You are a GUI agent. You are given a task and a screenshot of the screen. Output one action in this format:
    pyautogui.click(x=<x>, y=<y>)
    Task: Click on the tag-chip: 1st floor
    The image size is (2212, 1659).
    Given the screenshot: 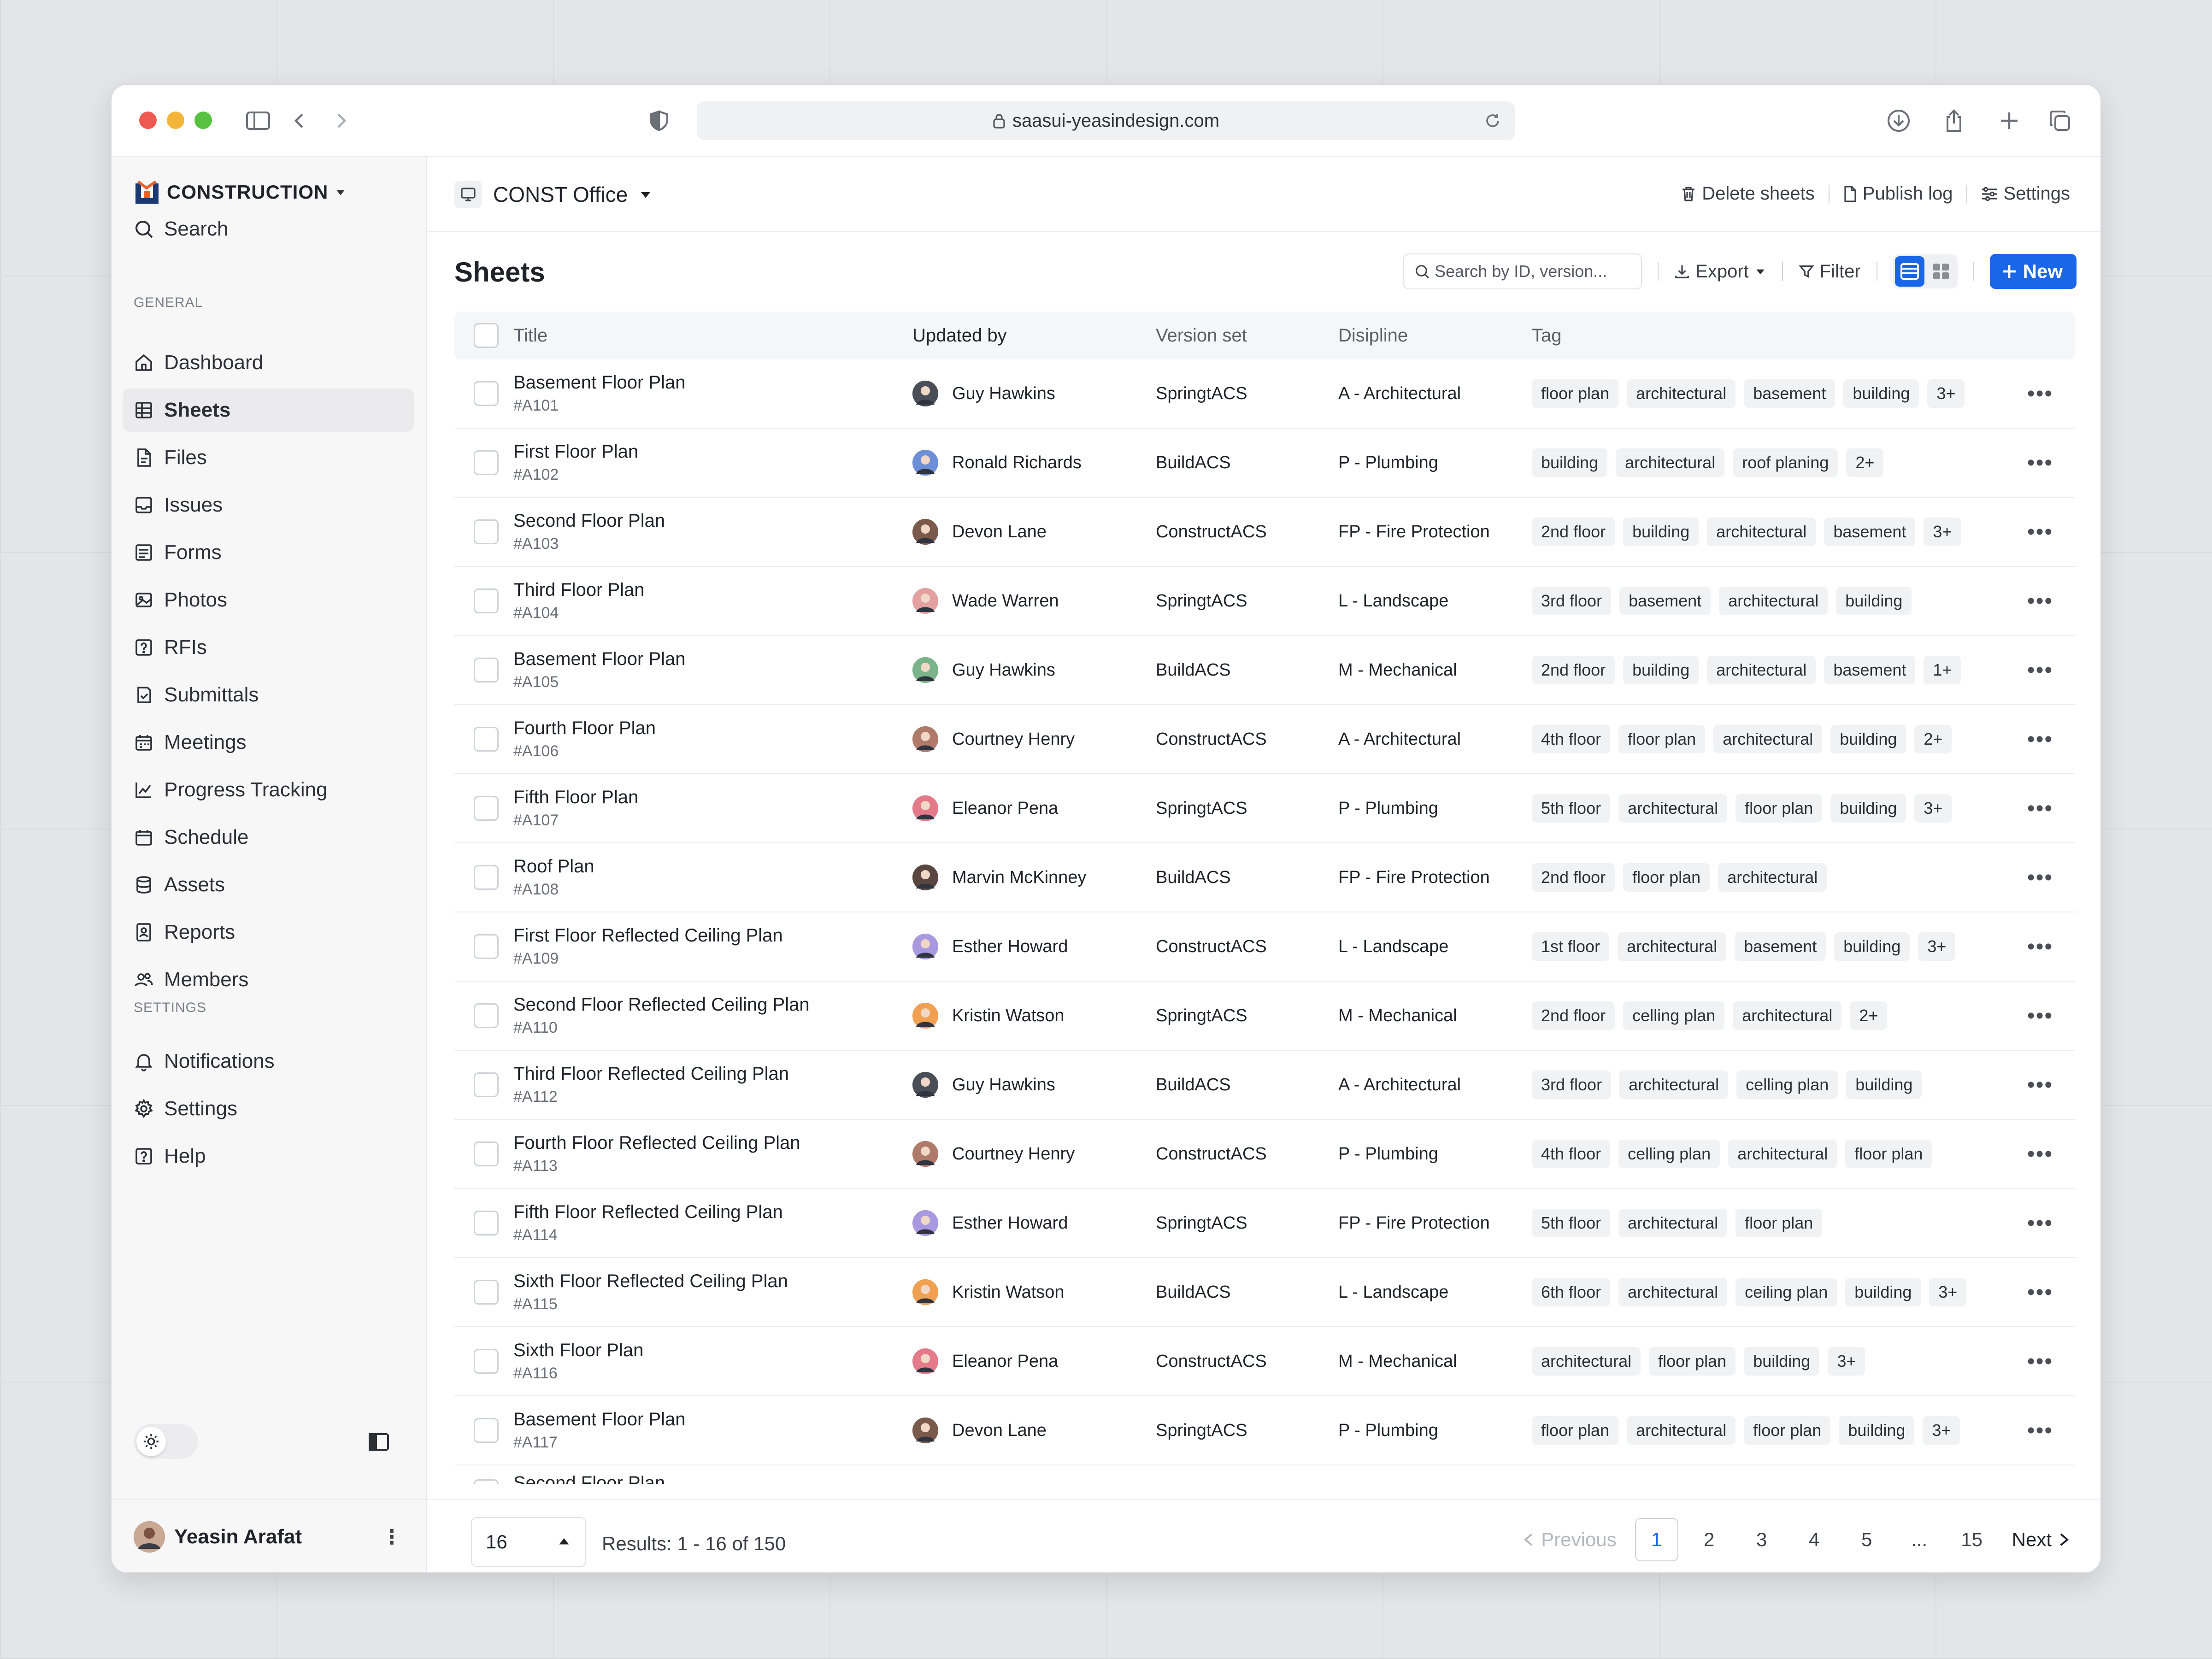 What is the action you would take?
    pyautogui.click(x=1571, y=946)
    